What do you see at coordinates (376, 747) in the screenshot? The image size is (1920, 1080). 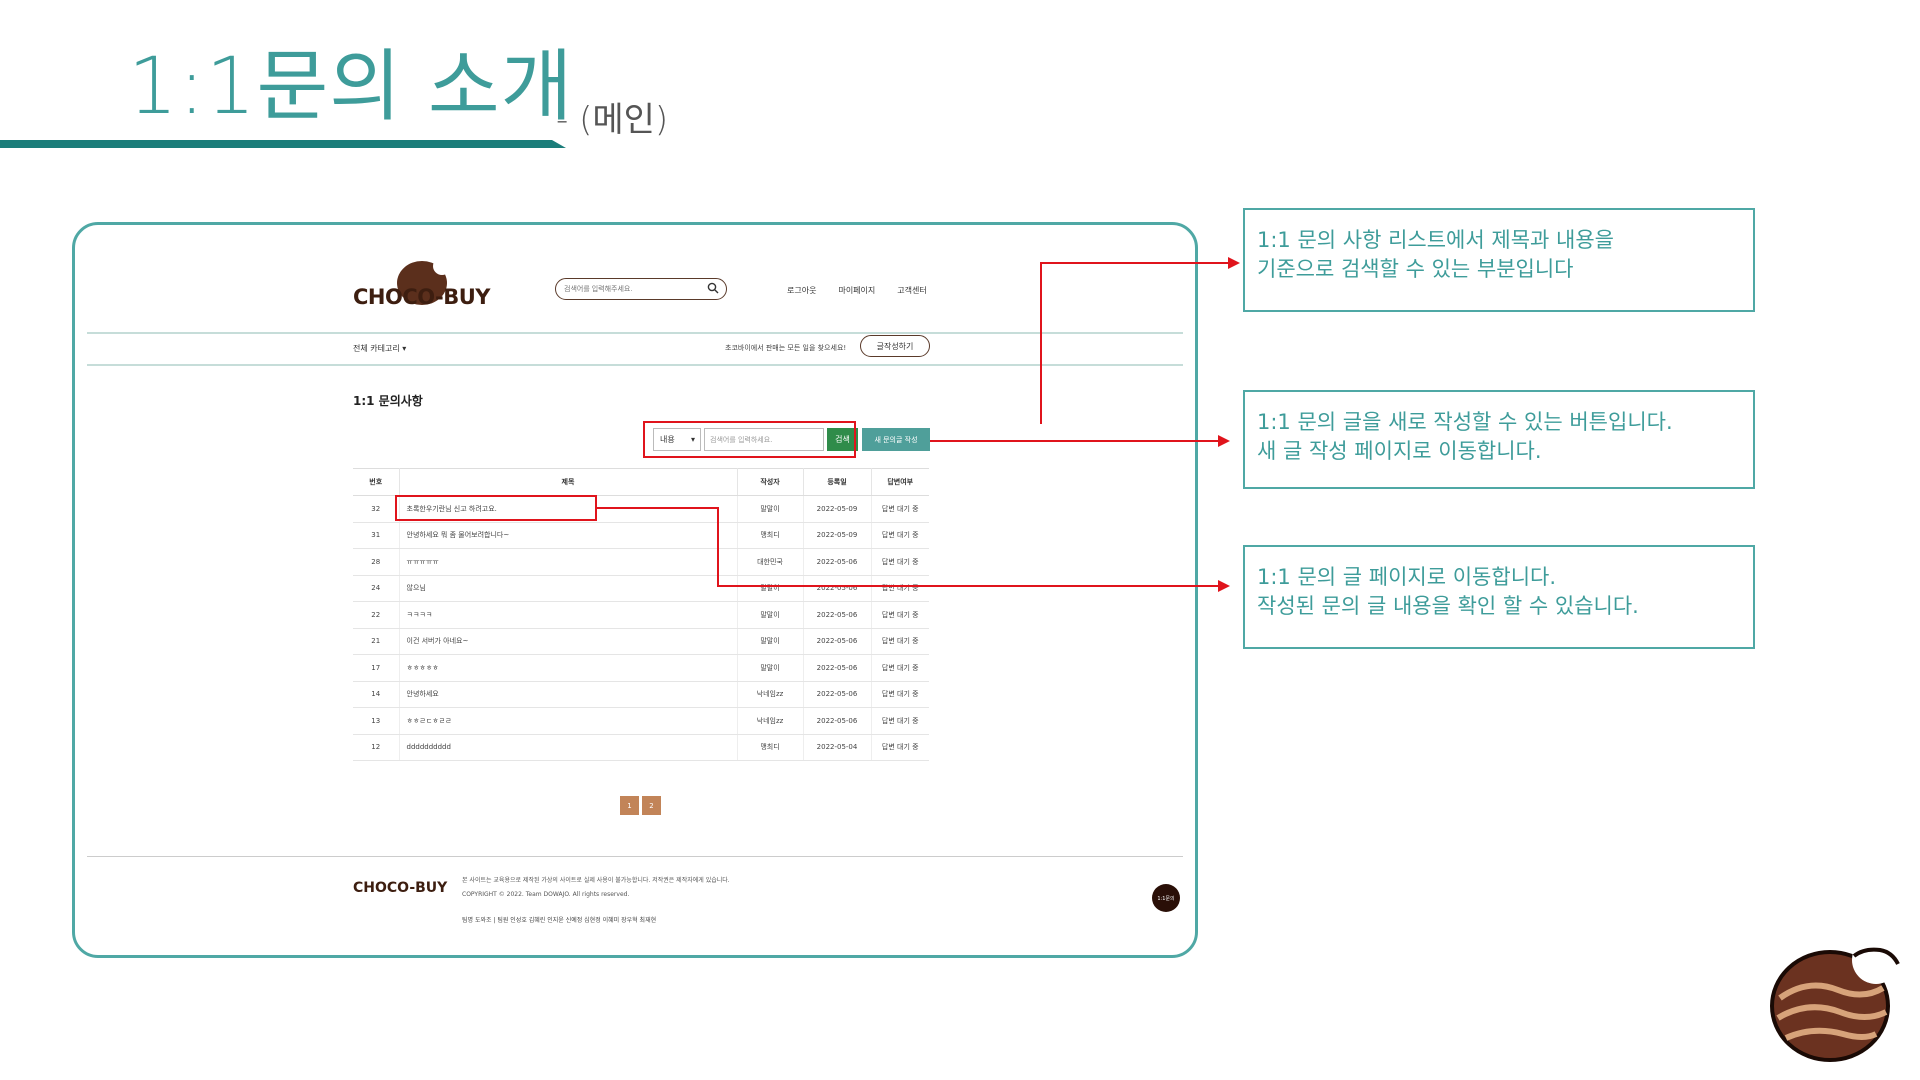 I see `row-no: 12` at bounding box center [376, 747].